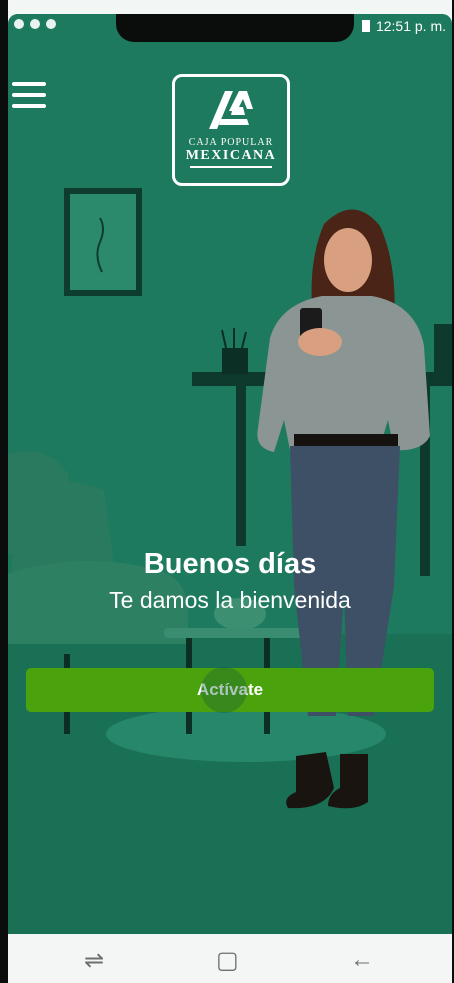 Image resolution: width=454 pixels, height=983 pixels. What do you see at coordinates (230, 600) in the screenshot?
I see `greeting-subtitle: Te damos la bienvenida` at bounding box center [230, 600].